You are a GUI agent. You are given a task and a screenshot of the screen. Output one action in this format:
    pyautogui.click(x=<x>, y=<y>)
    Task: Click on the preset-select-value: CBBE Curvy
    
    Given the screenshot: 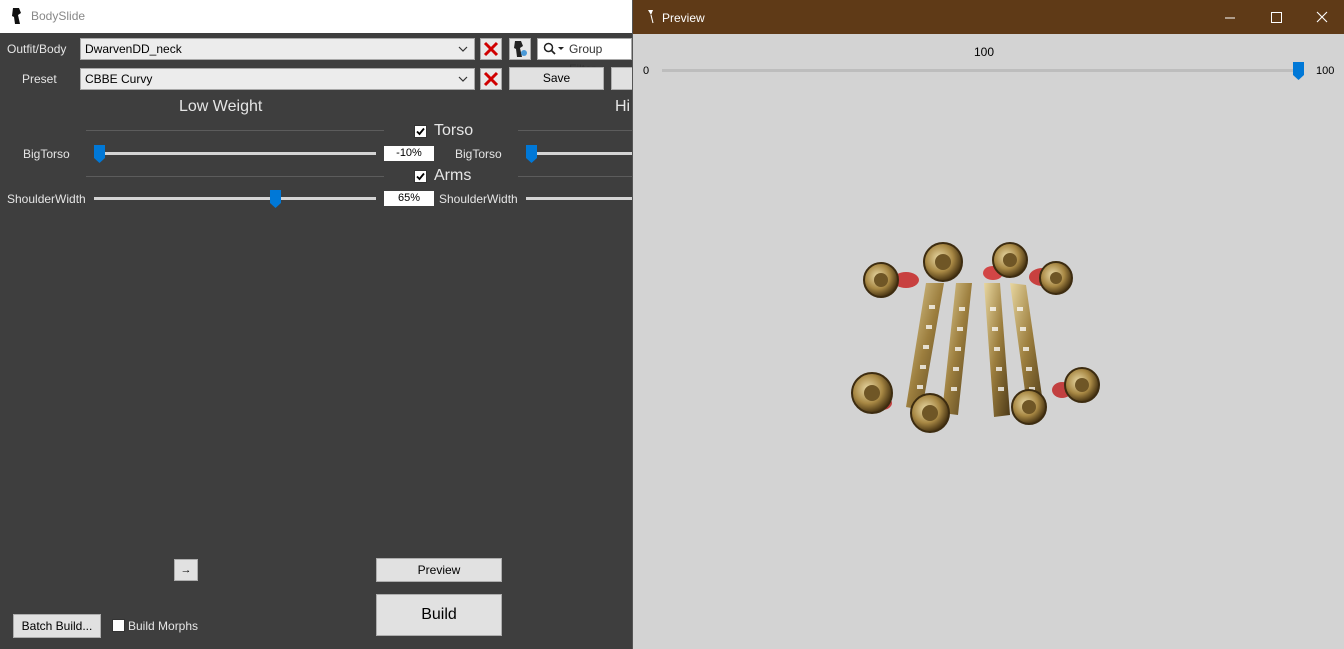 What is the action you would take?
    pyautogui.click(x=119, y=79)
    